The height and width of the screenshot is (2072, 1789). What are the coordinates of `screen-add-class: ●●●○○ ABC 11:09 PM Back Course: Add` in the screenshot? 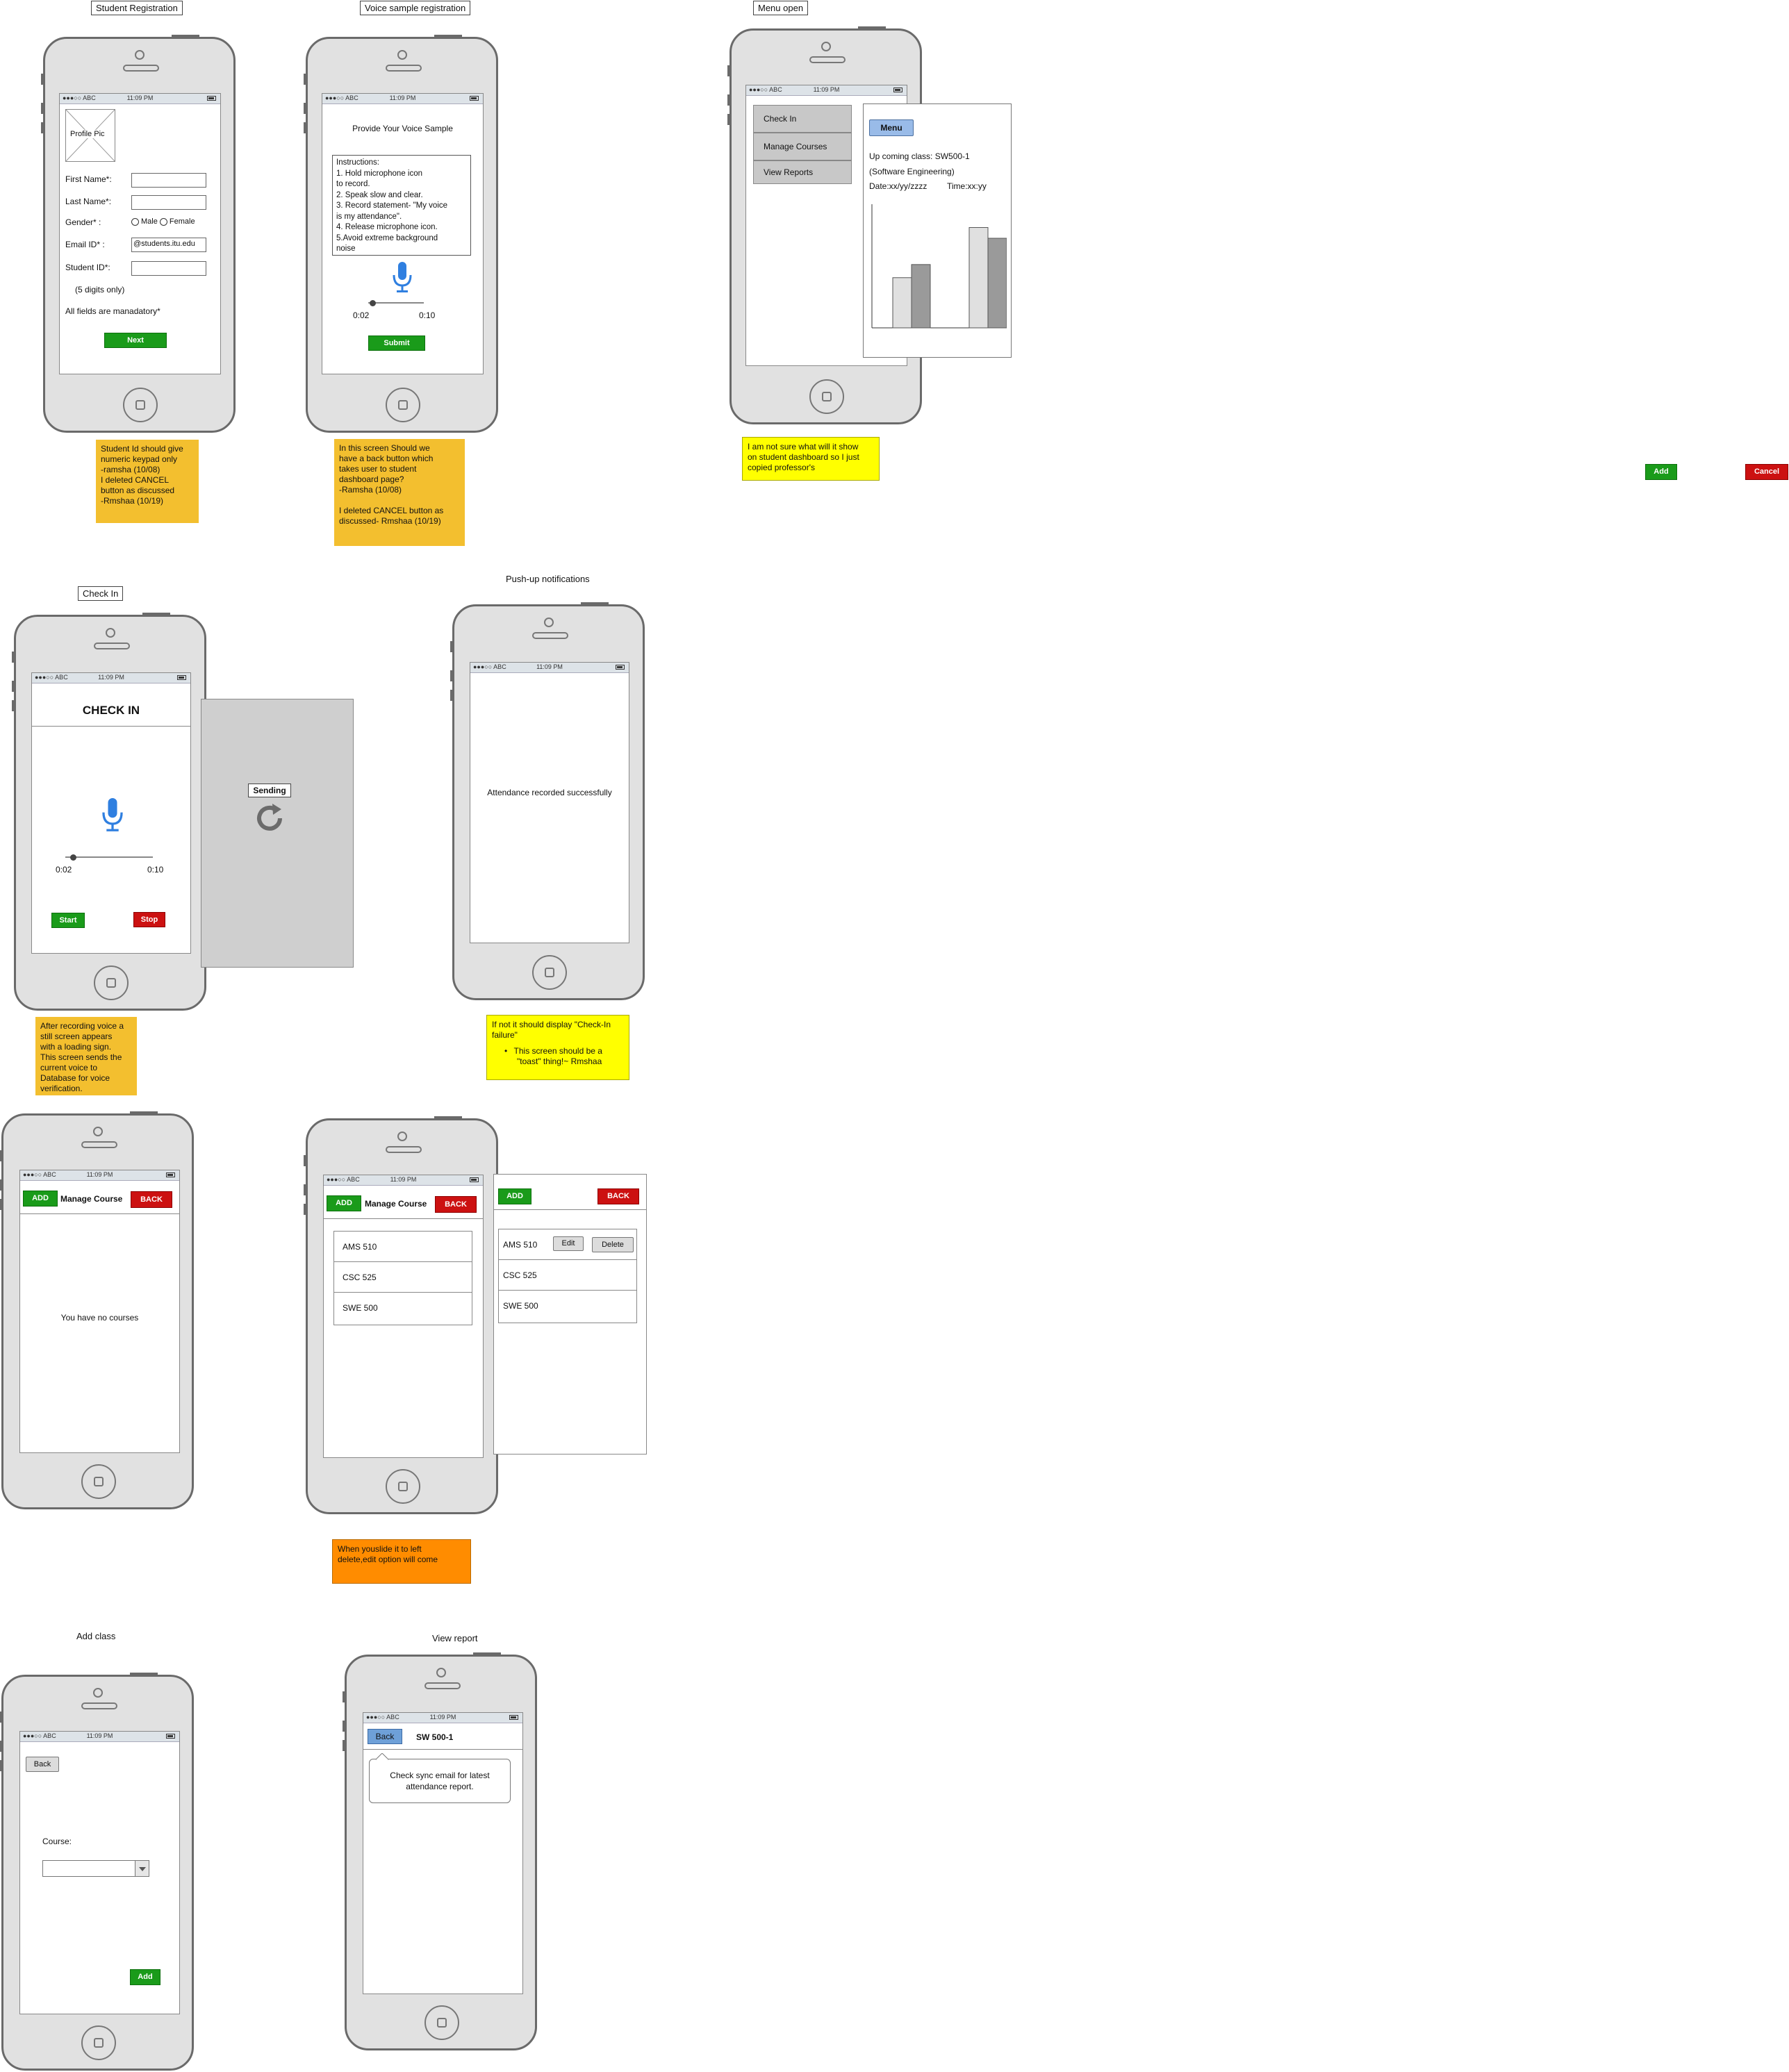 It's located at (99, 1872).